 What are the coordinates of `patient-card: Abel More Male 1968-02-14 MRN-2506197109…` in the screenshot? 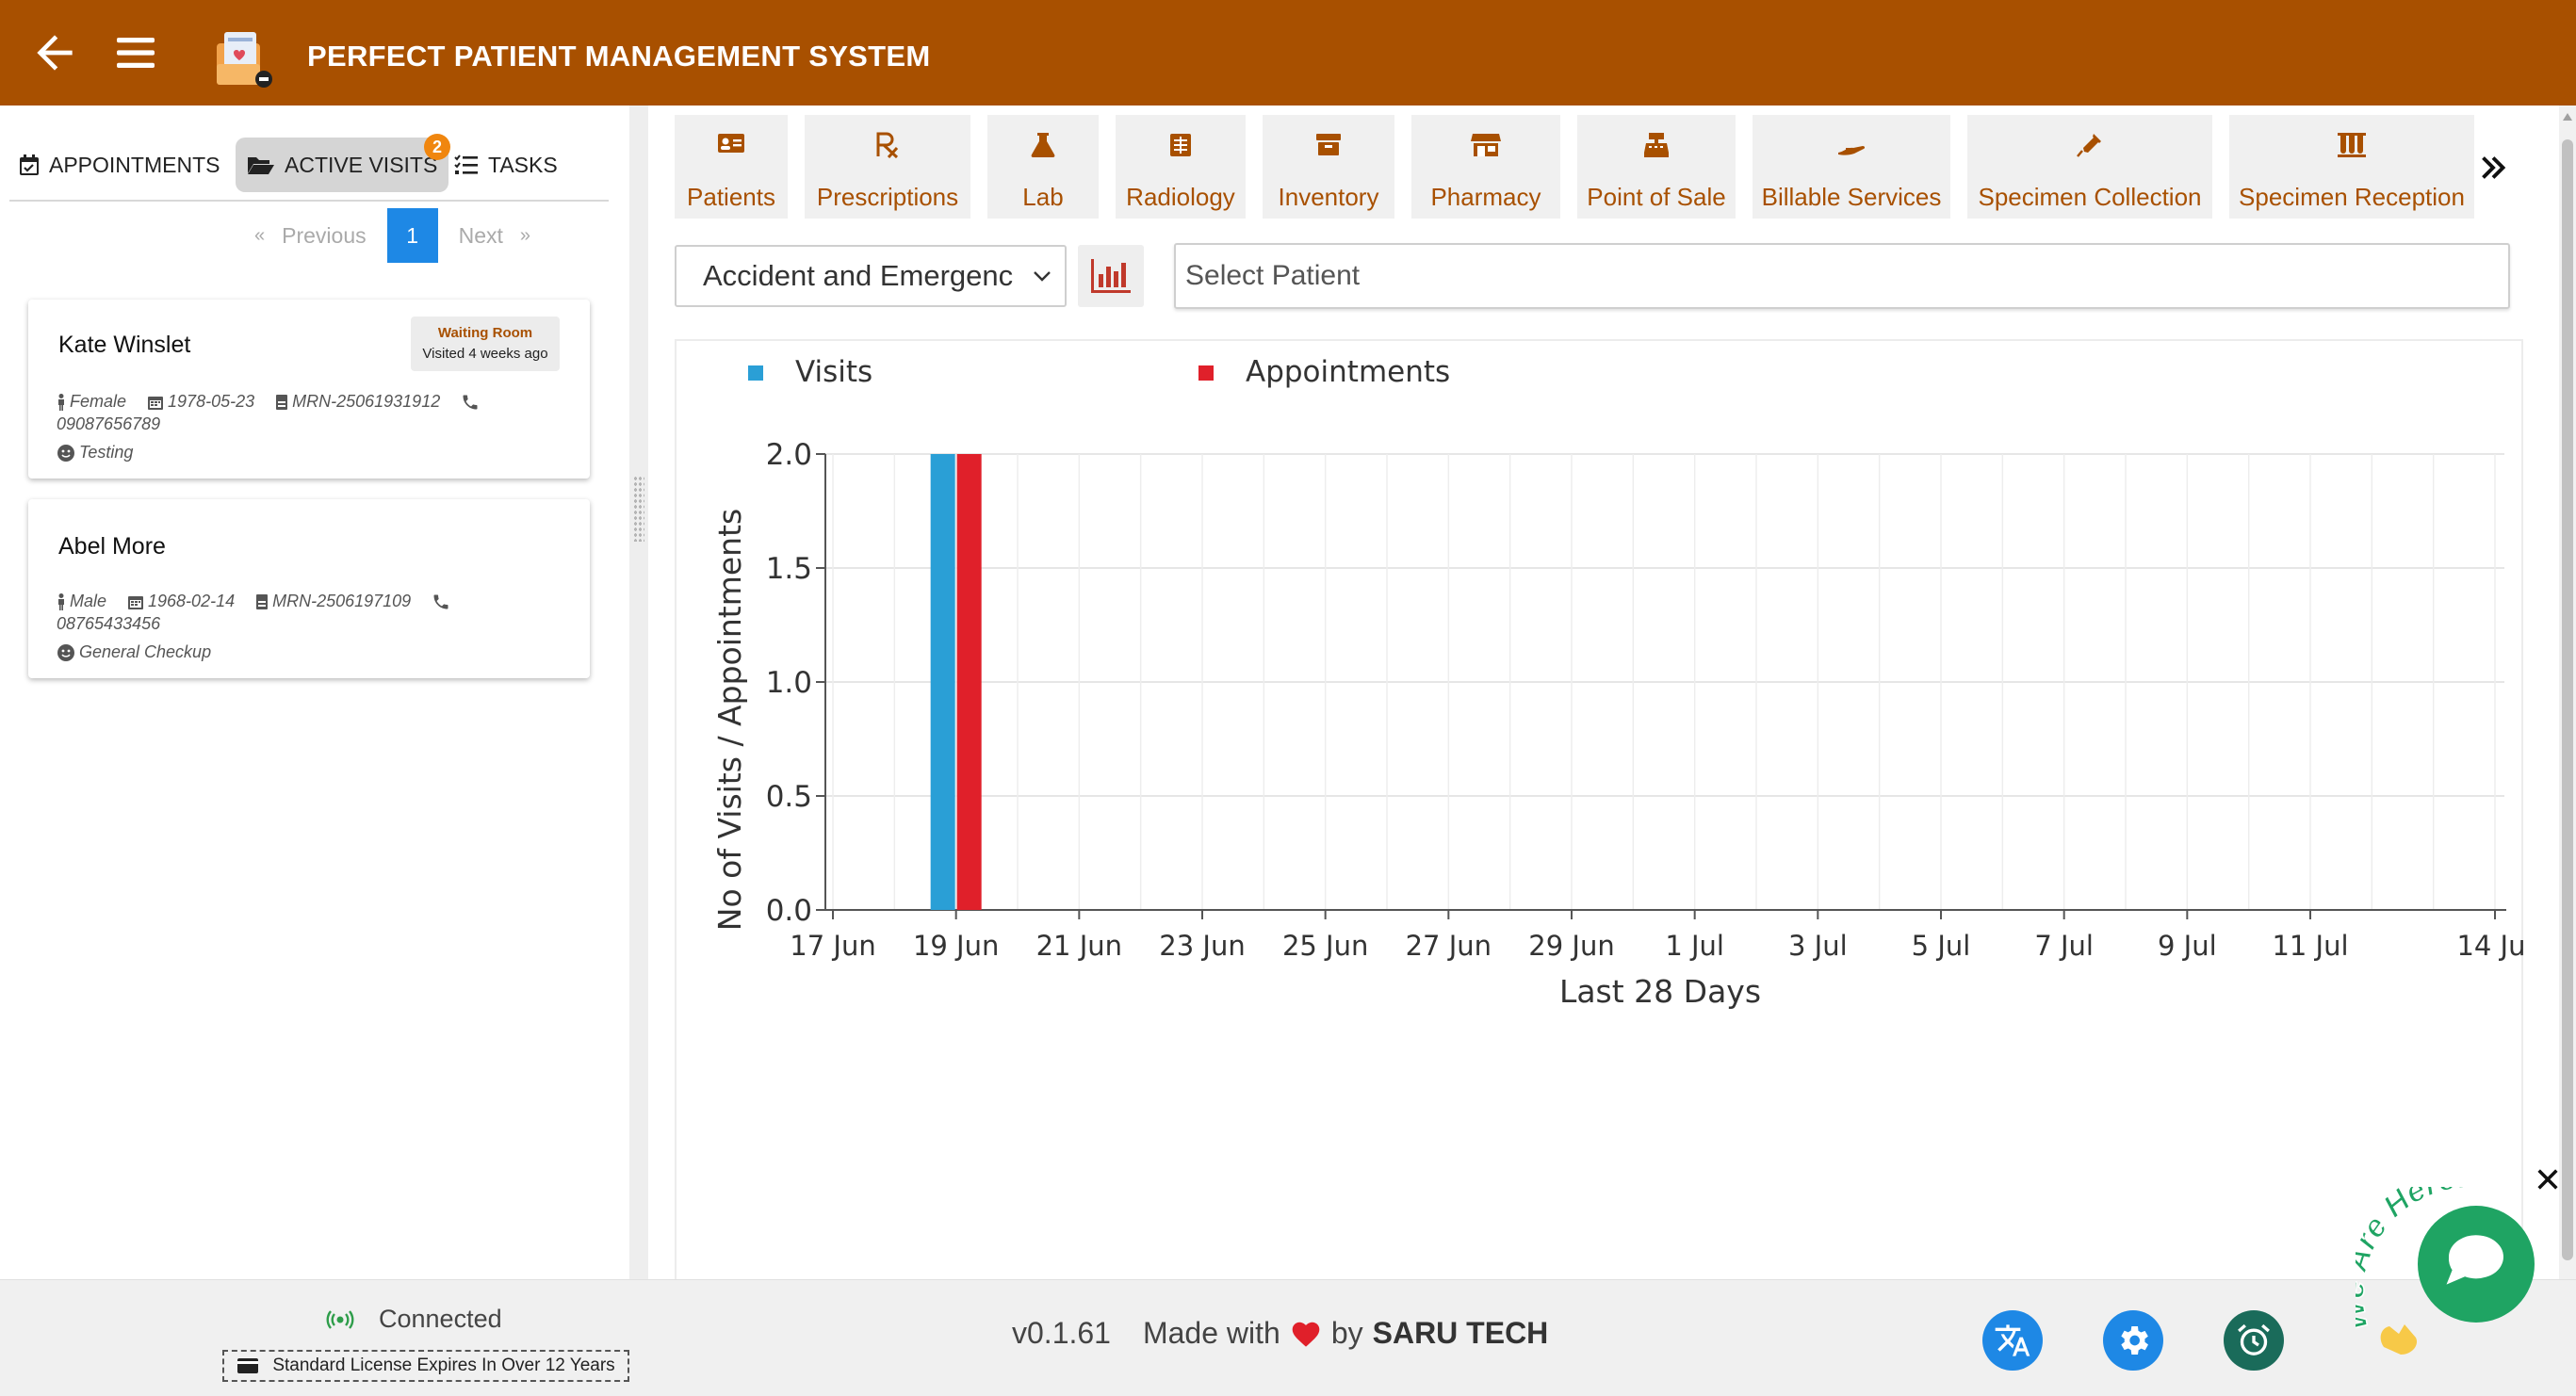 It's located at (309, 588).